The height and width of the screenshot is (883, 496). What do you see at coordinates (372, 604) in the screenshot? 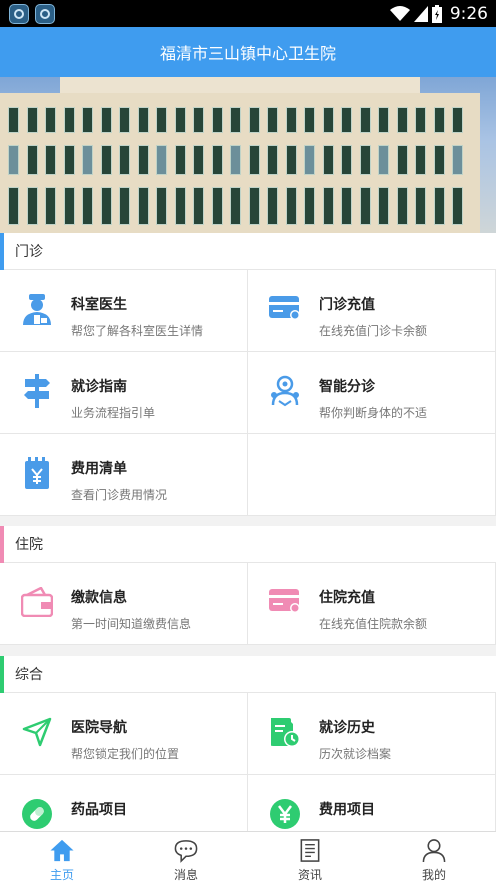
I see `menu-item-inpatient-recharge: 住院充值 在线充值住院款余额` at bounding box center [372, 604].